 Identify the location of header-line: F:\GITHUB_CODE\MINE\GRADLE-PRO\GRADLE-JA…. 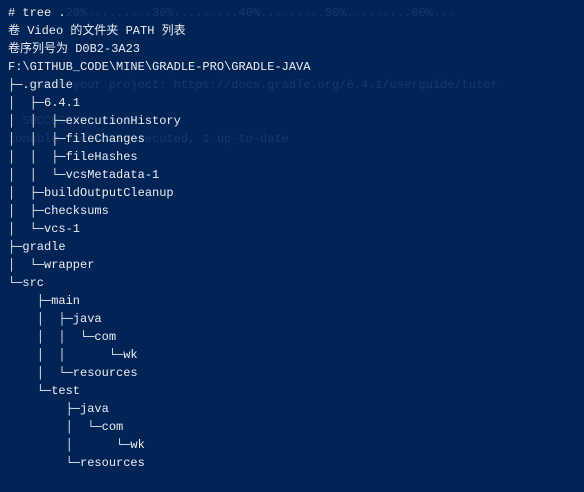
(159, 67).